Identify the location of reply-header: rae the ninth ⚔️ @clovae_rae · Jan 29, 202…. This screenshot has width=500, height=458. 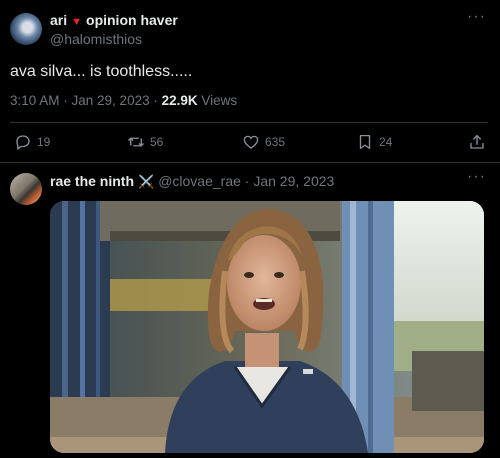
(192, 181).